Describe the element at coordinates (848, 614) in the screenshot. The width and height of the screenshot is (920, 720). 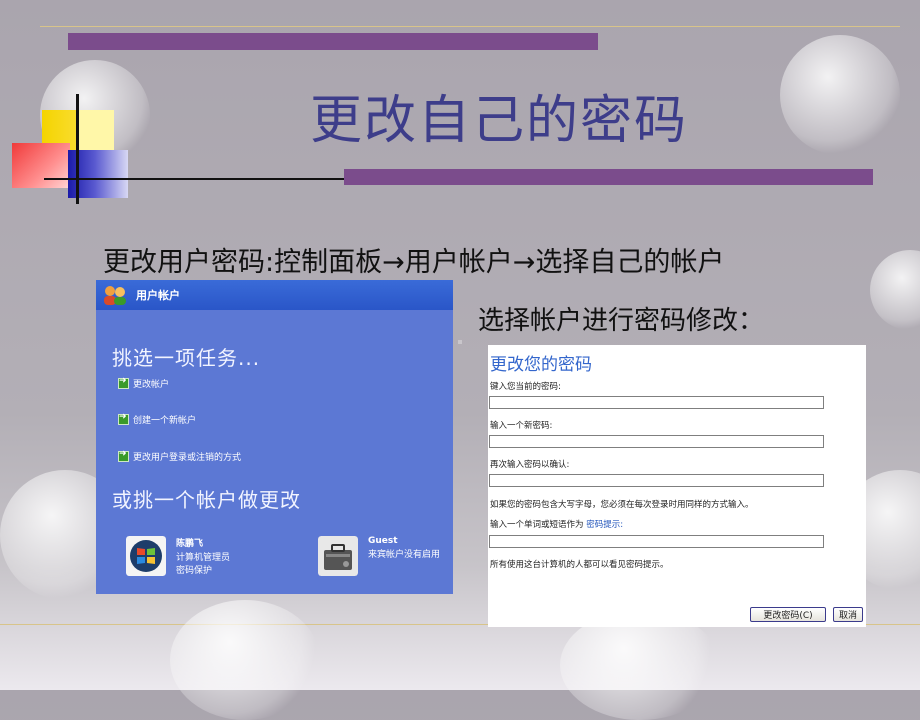
I see `cancel-button: 取消` at that location.